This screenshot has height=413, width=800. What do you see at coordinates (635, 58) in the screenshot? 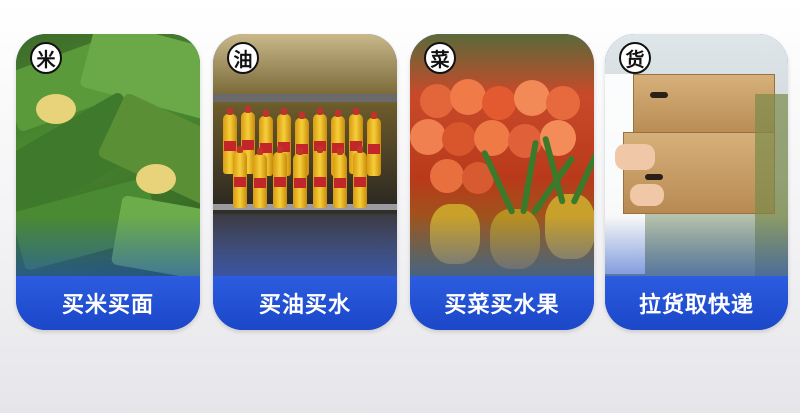
I see `cargo-badge-icon: 货` at bounding box center [635, 58].